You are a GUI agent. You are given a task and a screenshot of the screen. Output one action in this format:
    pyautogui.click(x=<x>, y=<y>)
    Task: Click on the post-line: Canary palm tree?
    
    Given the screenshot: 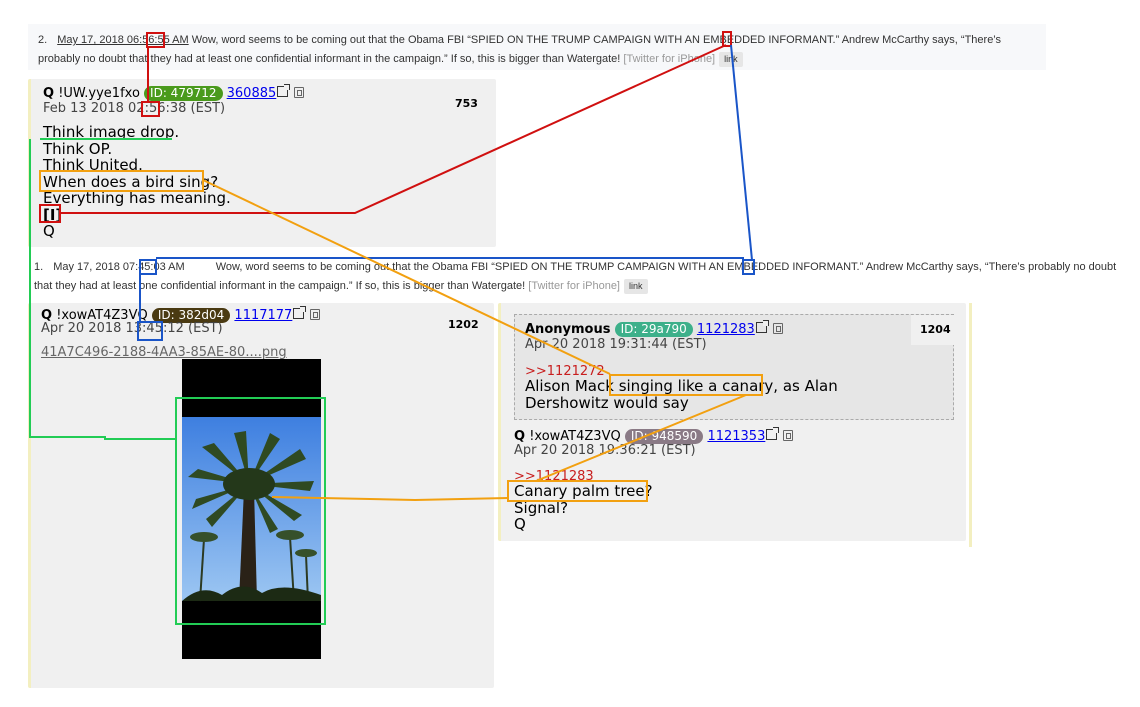 What is the action you would take?
    pyautogui.click(x=583, y=491)
    